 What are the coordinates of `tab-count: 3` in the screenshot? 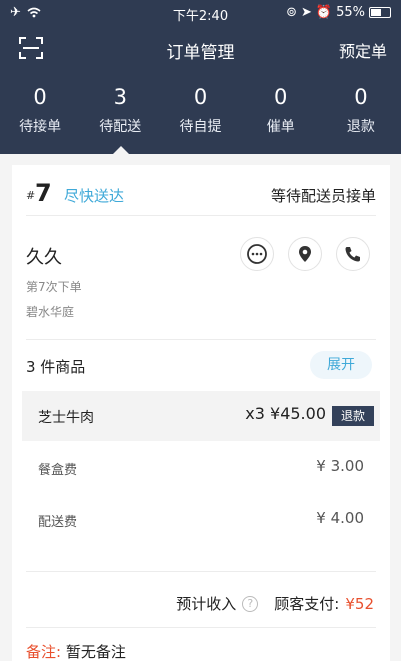 It's located at (120, 97).